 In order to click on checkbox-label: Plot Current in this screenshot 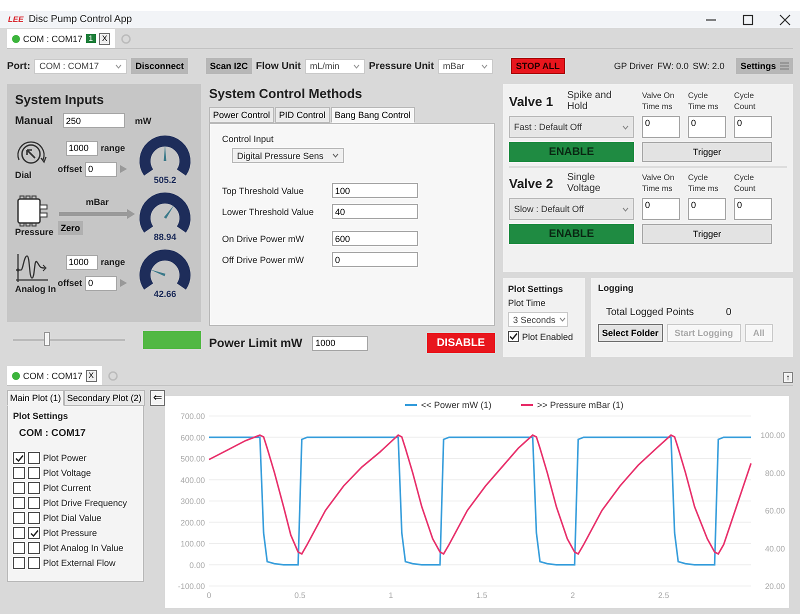, I will do `click(67, 488)`.